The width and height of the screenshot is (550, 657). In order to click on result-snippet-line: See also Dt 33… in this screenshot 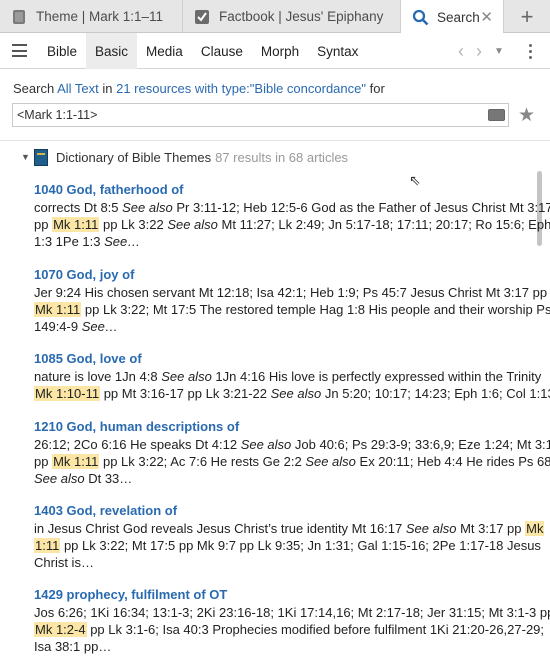, I will do `click(281, 478)`.